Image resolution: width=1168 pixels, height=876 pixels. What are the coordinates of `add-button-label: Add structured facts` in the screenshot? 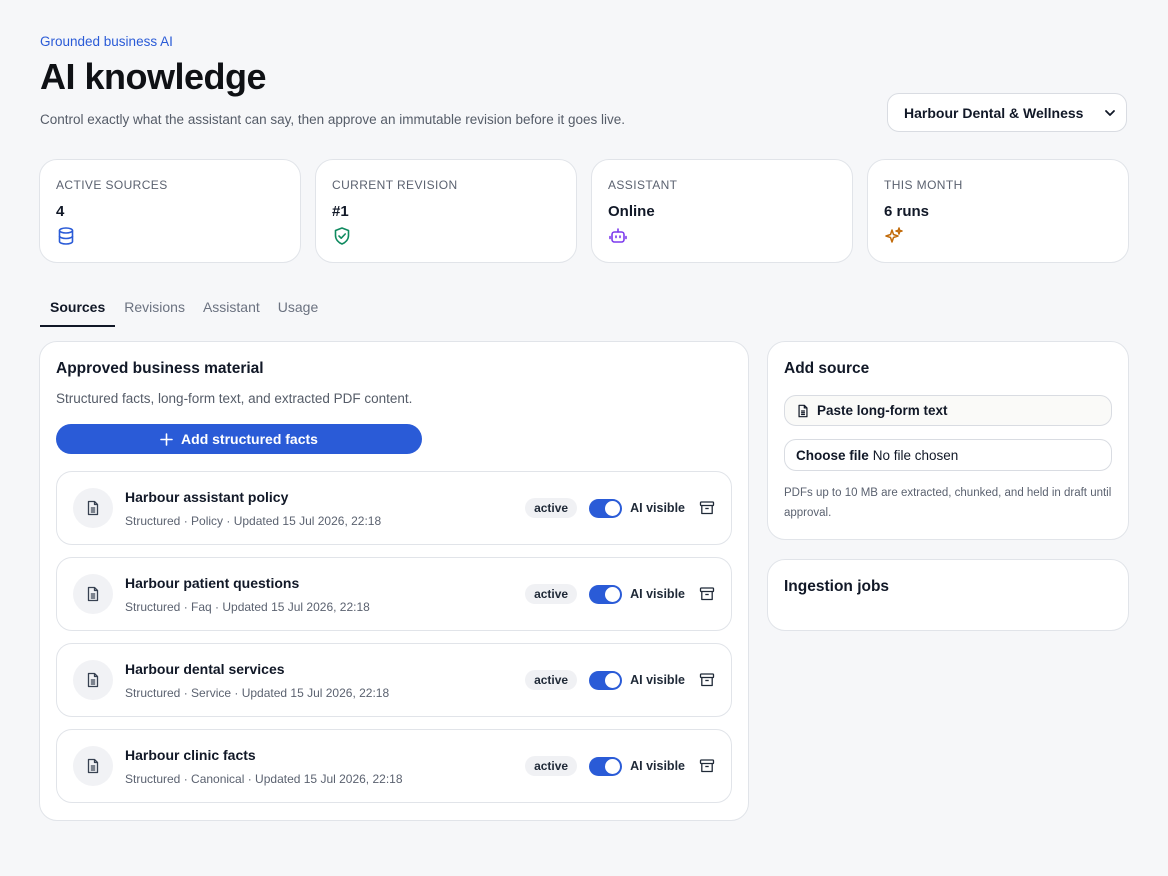 It's located at (249, 439).